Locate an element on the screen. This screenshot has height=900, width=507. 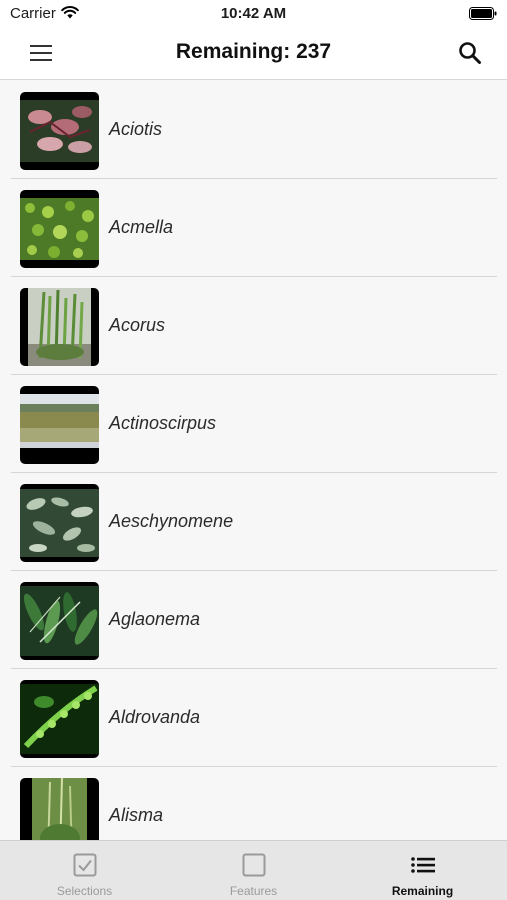
tab-label: Selections is located at coordinates (84, 891).